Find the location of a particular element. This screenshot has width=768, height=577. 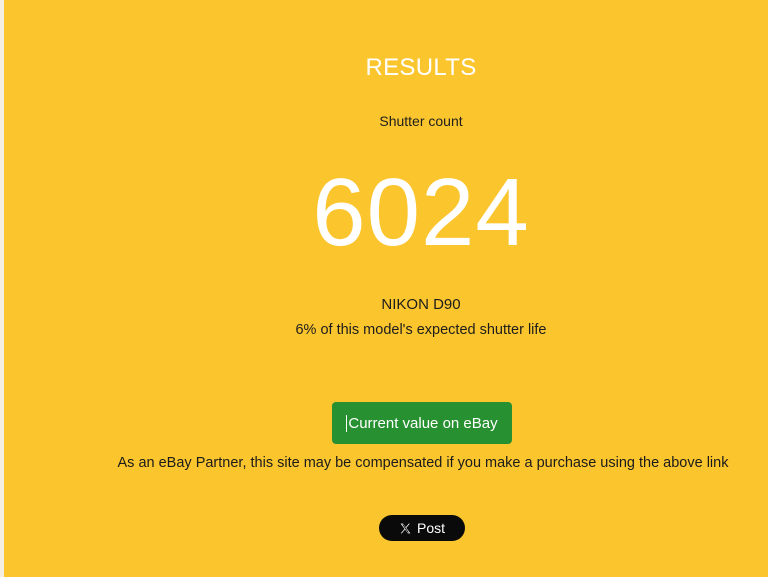

text-cursor is located at coordinates (347, 423).